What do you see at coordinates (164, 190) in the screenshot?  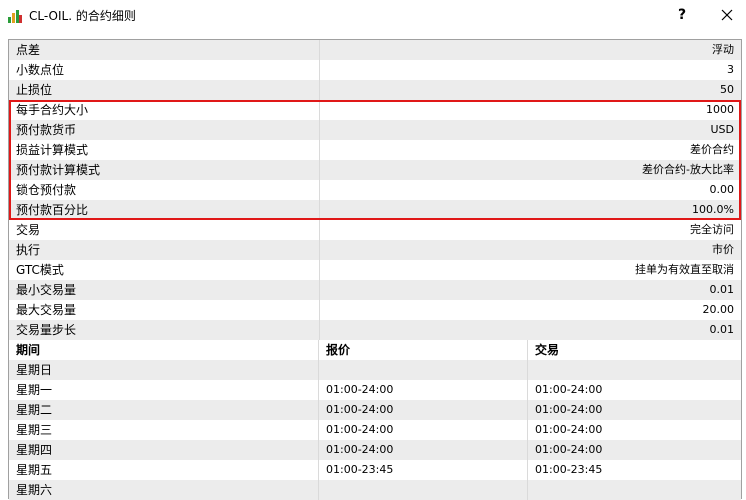 I see `spec-key: 锁仓预付款` at bounding box center [164, 190].